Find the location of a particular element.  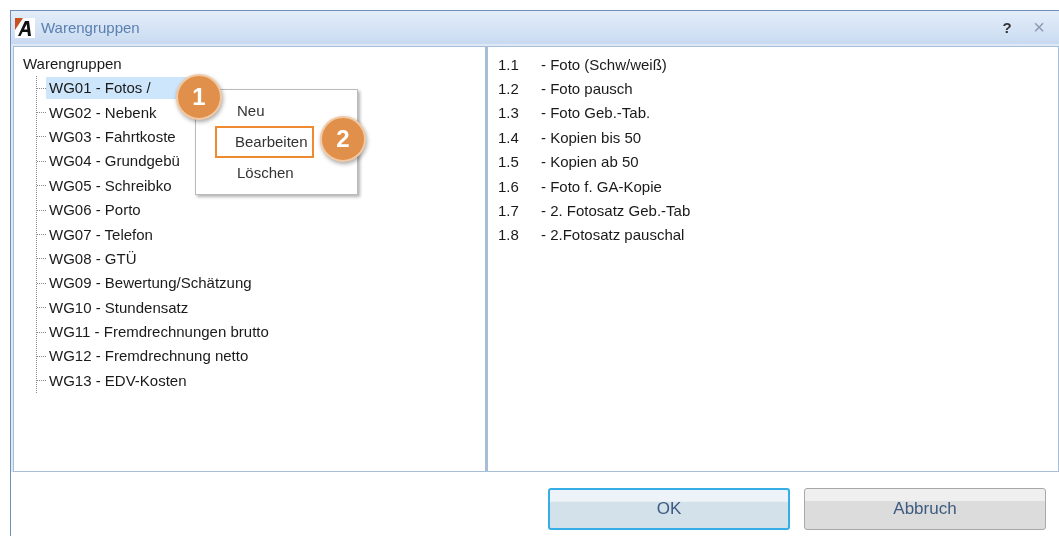

tree-item: WG12 - Fremdrechnung netto is located at coordinates (149, 356).